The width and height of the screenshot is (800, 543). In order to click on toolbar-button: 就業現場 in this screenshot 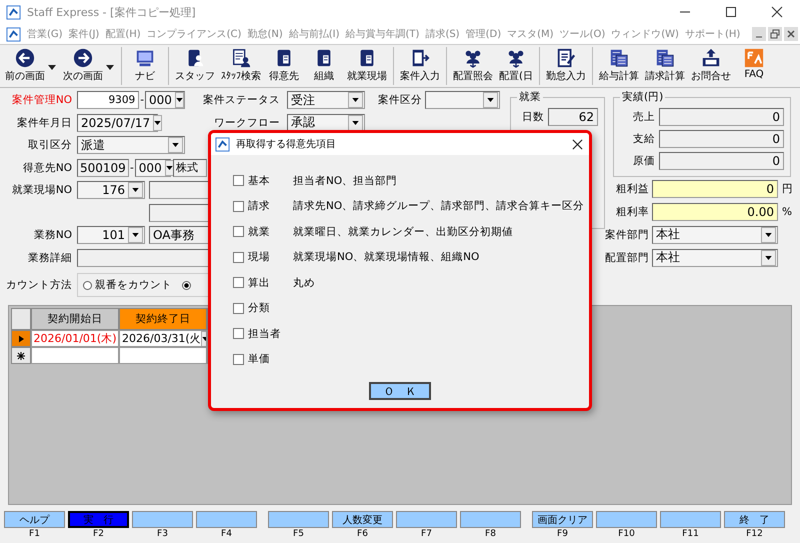, I will do `click(367, 64)`.